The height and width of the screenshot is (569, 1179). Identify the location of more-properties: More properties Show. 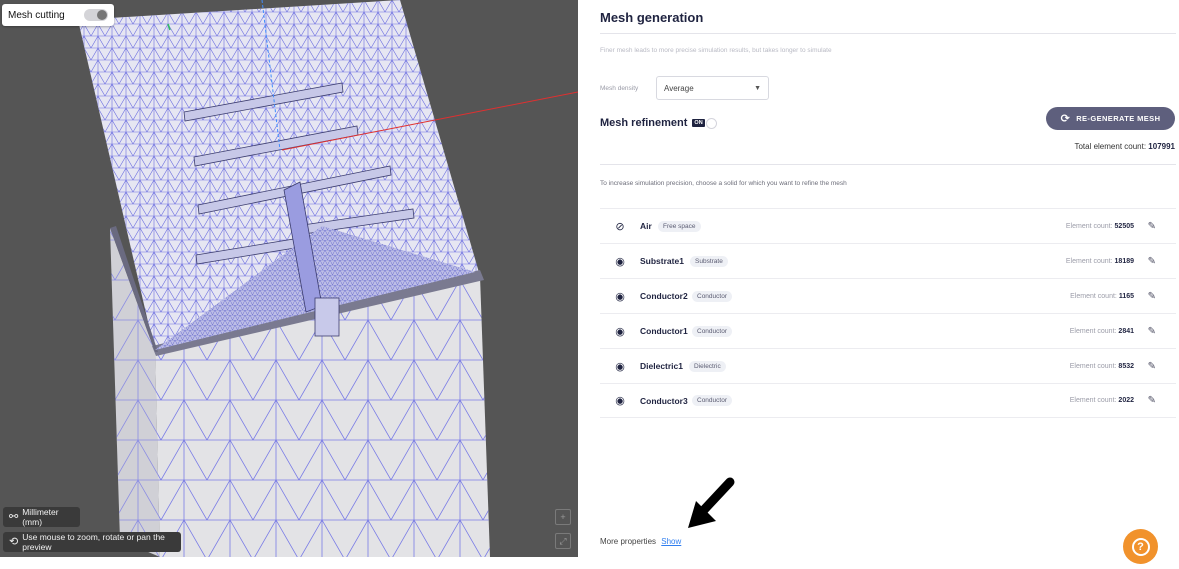
(640, 541).